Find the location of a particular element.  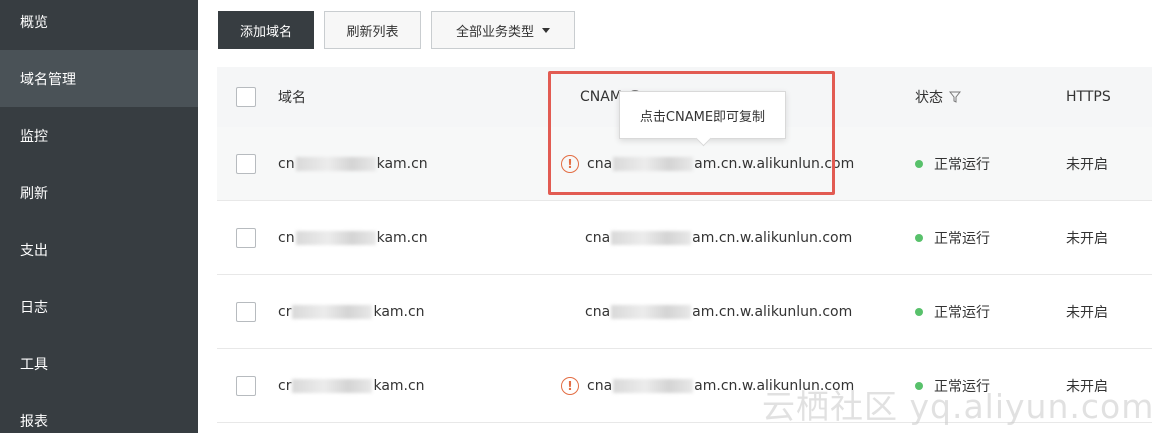

caret-down-icon is located at coordinates (546, 30).